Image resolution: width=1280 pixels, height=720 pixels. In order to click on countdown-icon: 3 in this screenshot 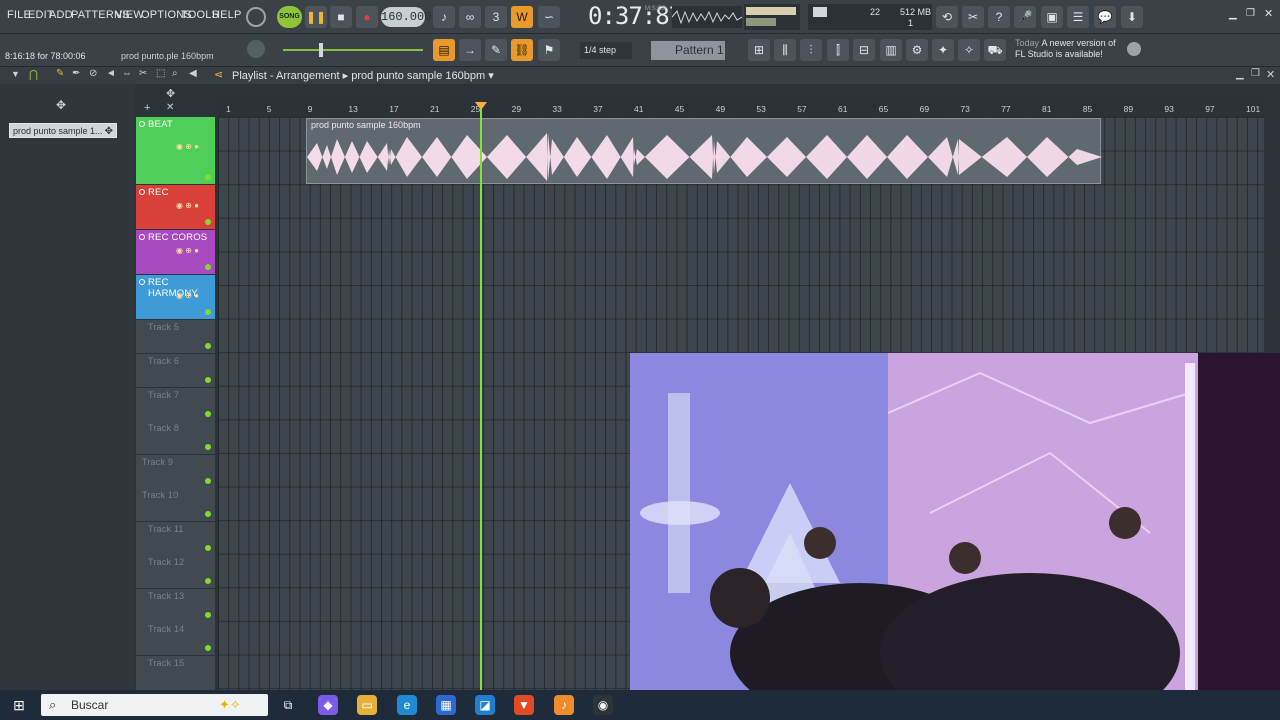, I will do `click(496, 17)`.